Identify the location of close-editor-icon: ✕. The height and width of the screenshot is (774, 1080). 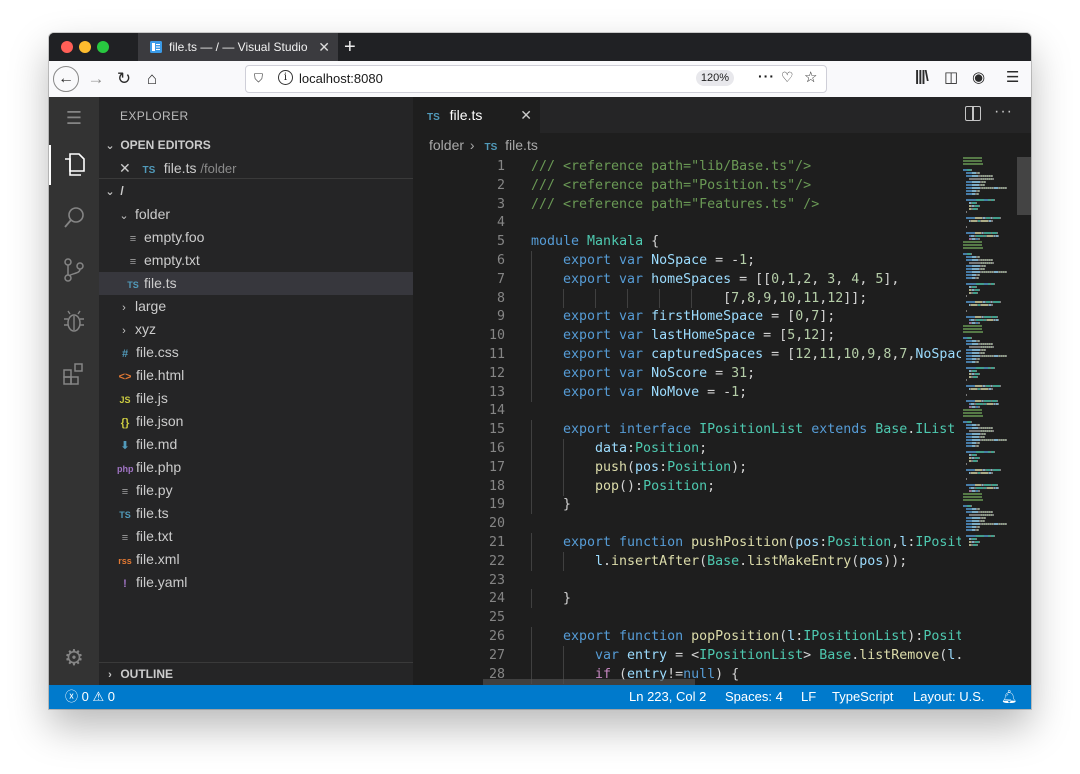
(128, 168).